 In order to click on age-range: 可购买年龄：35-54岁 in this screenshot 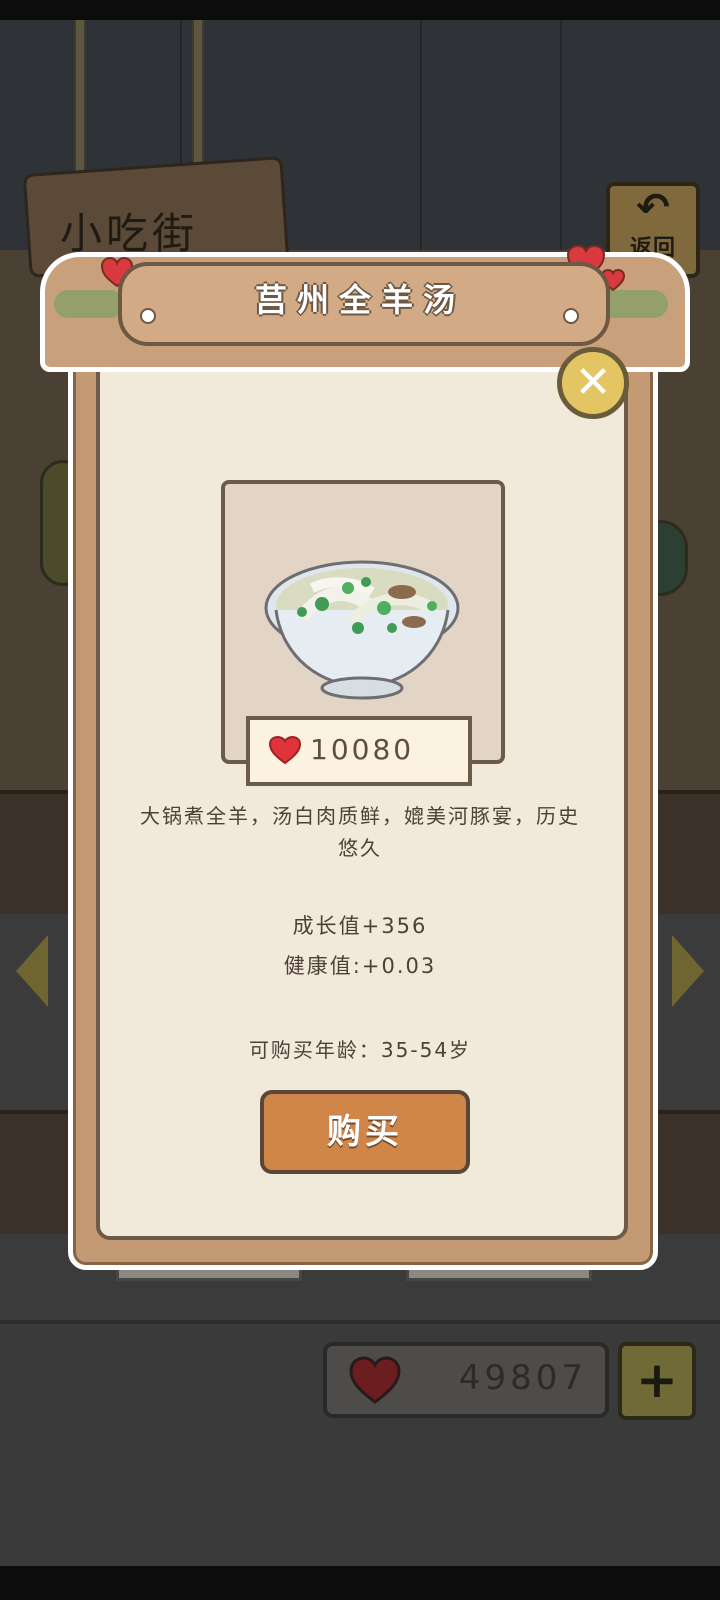, I will do `click(360, 1050)`.